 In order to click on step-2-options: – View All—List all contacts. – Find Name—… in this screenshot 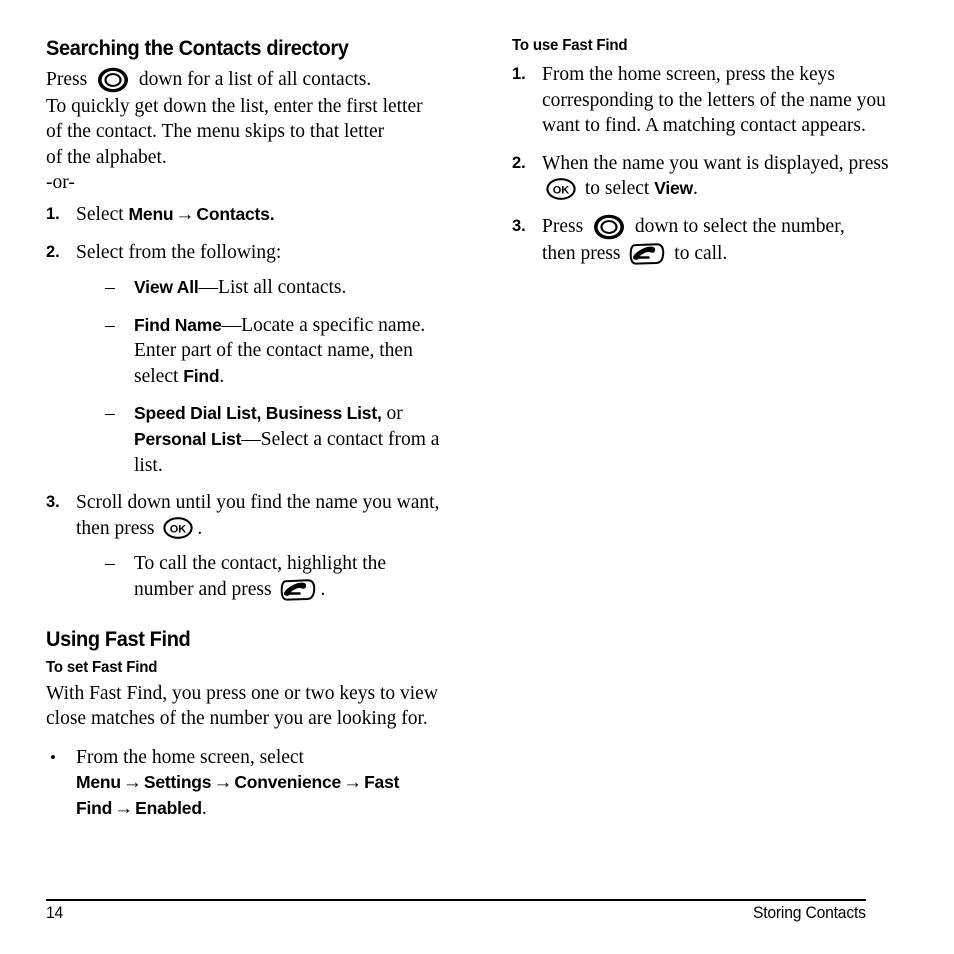, I will do `click(259, 376)`.